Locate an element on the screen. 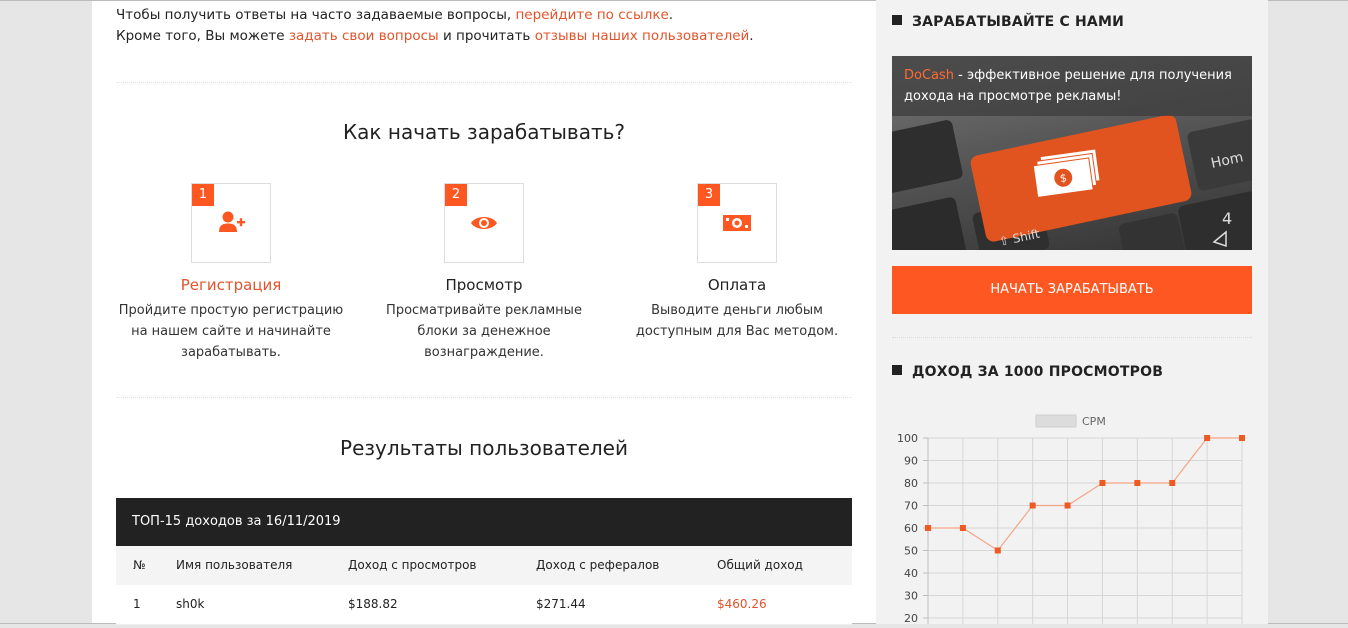 The width and height of the screenshot is (1348, 628). y-tick-label: 100 is located at coordinates (907, 438).